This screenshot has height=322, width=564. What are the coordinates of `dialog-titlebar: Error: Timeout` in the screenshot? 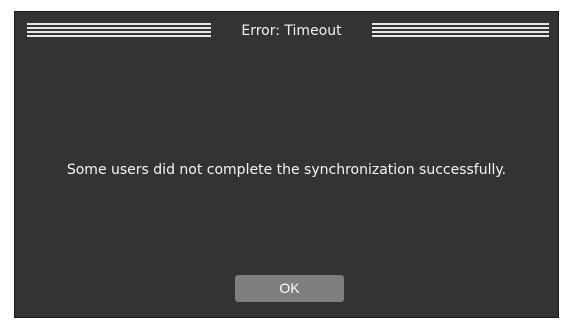 It's located at (286, 30).